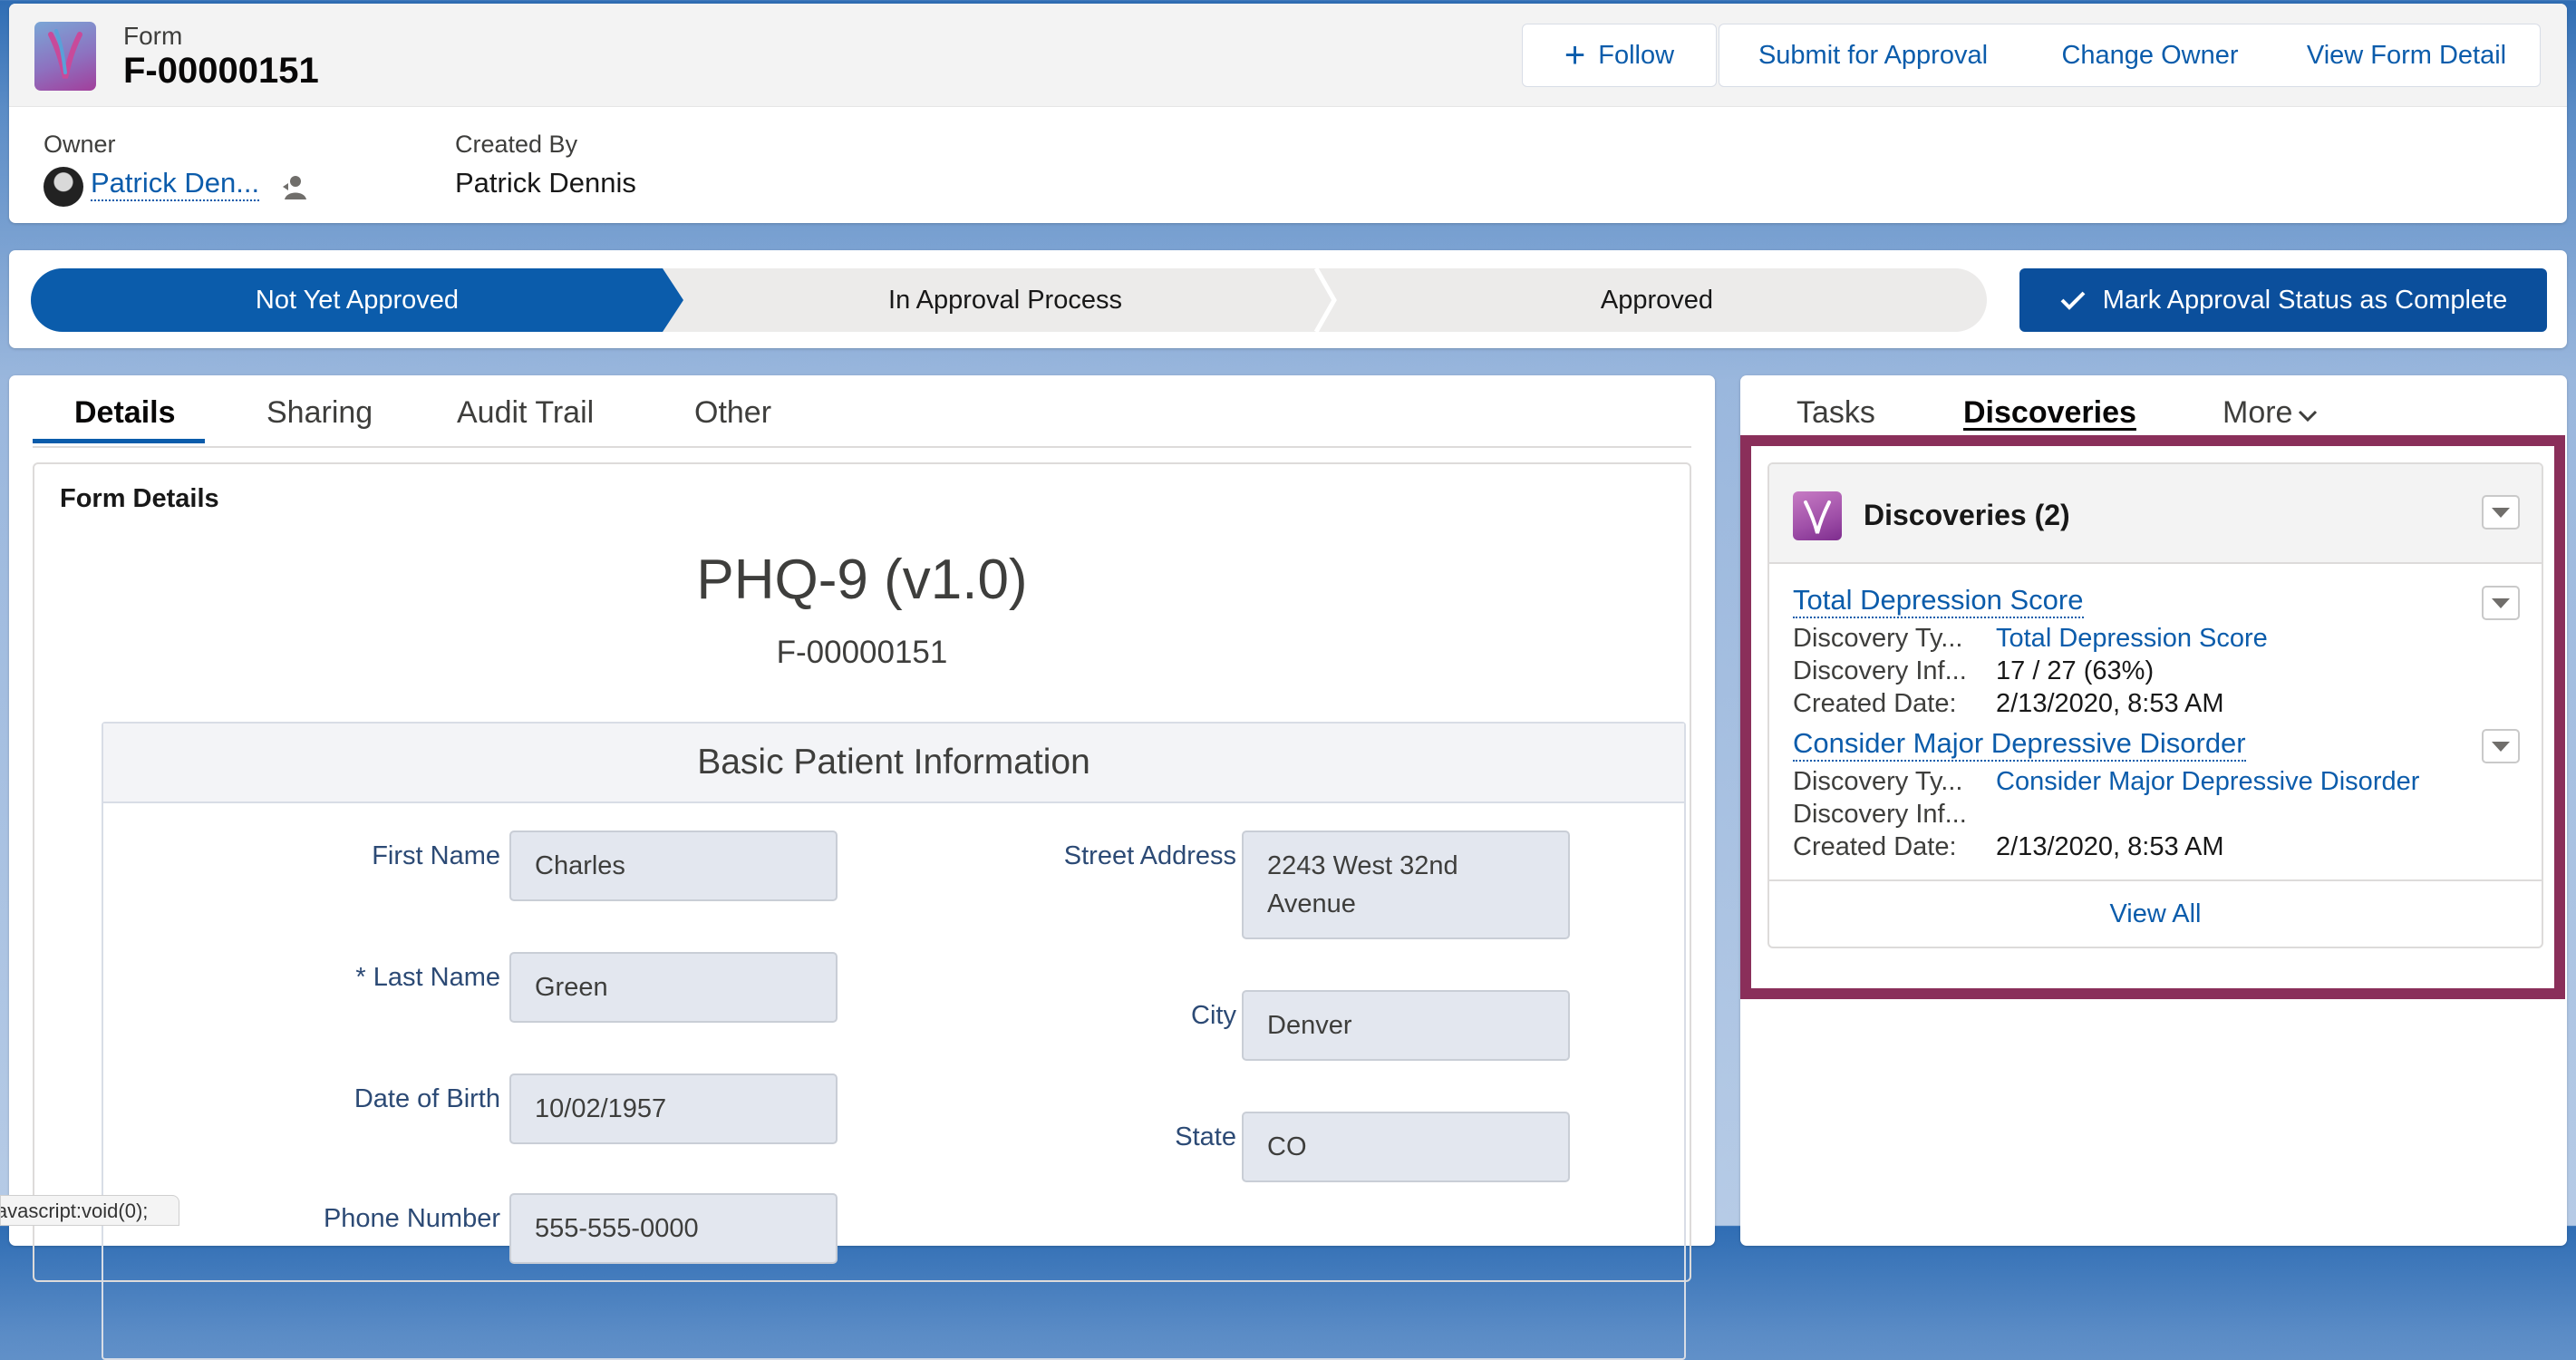  What do you see at coordinates (1406, 1025) in the screenshot?
I see `city-field: Denver` at bounding box center [1406, 1025].